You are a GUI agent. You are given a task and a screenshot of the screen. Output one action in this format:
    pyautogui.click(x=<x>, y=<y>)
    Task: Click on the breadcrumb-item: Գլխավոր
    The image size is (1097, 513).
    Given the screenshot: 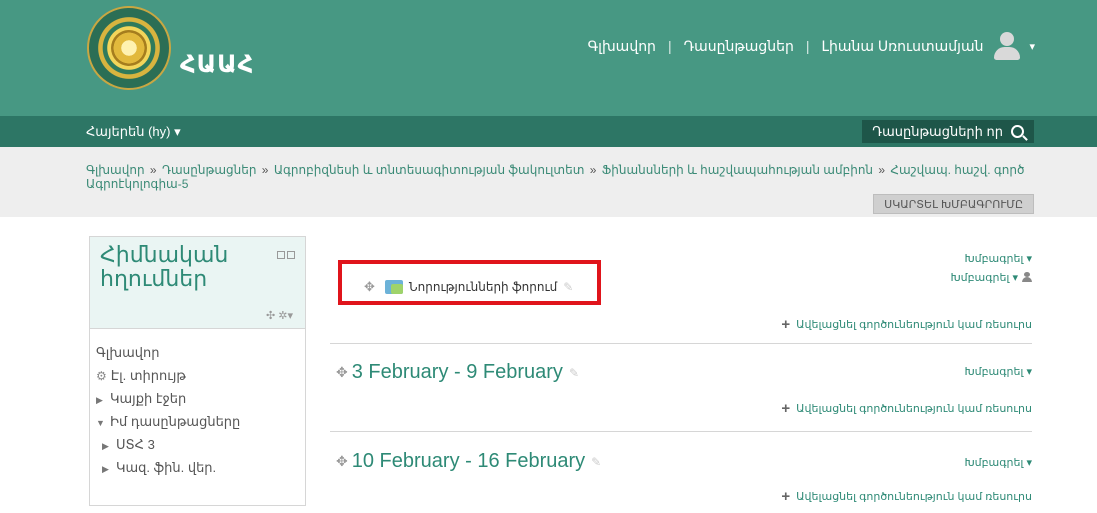 What is the action you would take?
    pyautogui.click(x=115, y=170)
    